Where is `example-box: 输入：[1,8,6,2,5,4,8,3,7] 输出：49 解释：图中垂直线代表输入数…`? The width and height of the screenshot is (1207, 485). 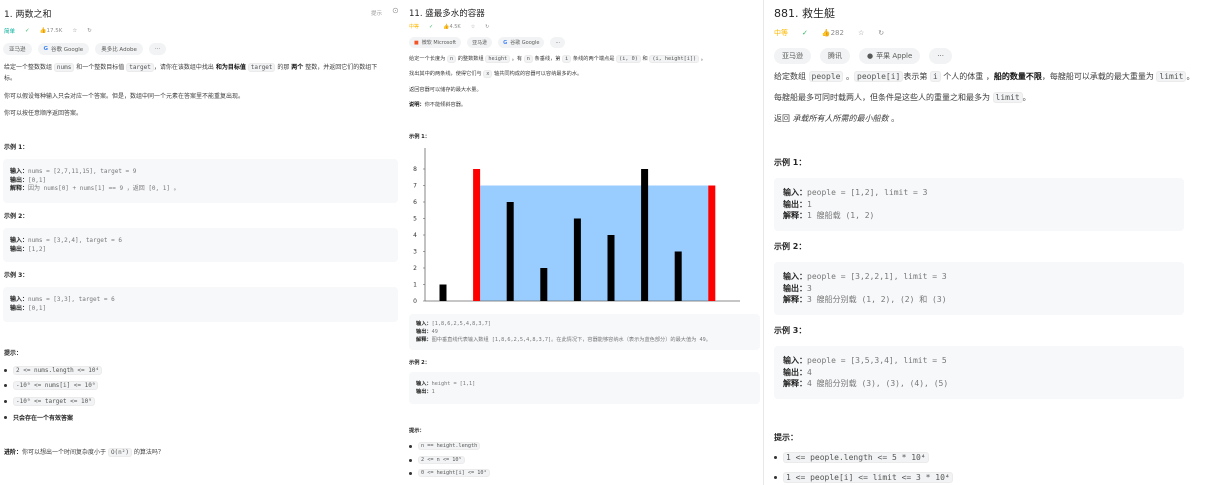
example-box: 输入：[1,8,6,2,5,4,8,3,7] 输出：49 解释：图中垂直线代表输入数… is located at coordinates (584, 332).